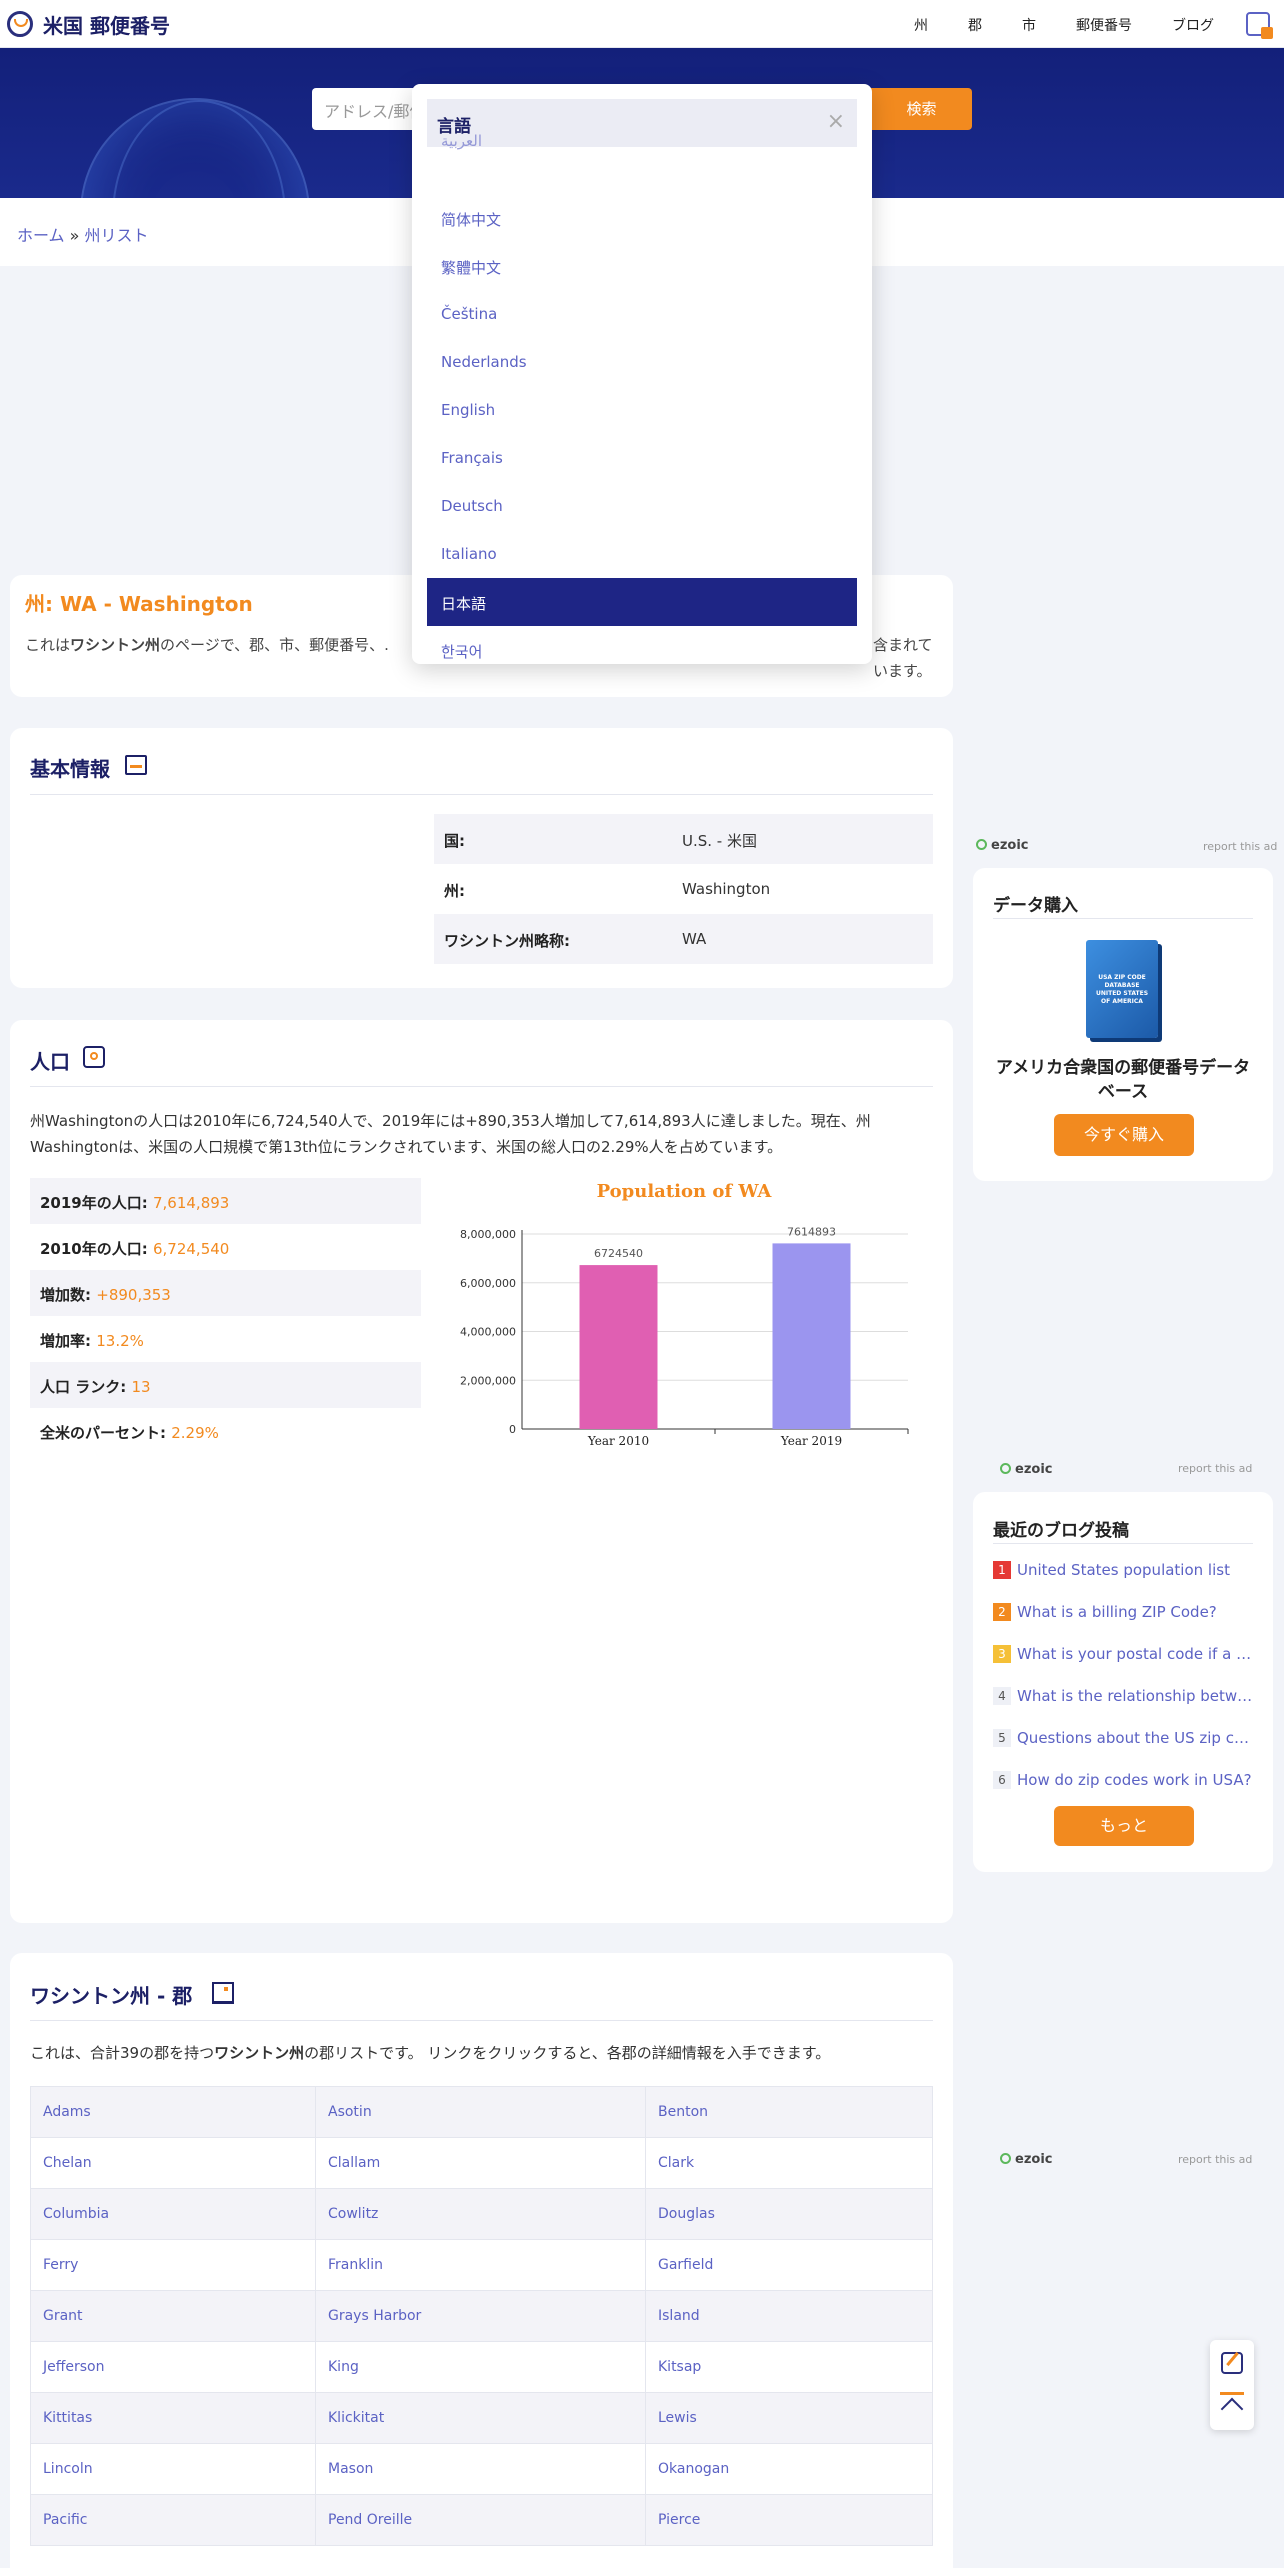 The width and height of the screenshot is (1284, 2568). What do you see at coordinates (120, 1341) in the screenshot?
I see `stat-value: 13.2%` at bounding box center [120, 1341].